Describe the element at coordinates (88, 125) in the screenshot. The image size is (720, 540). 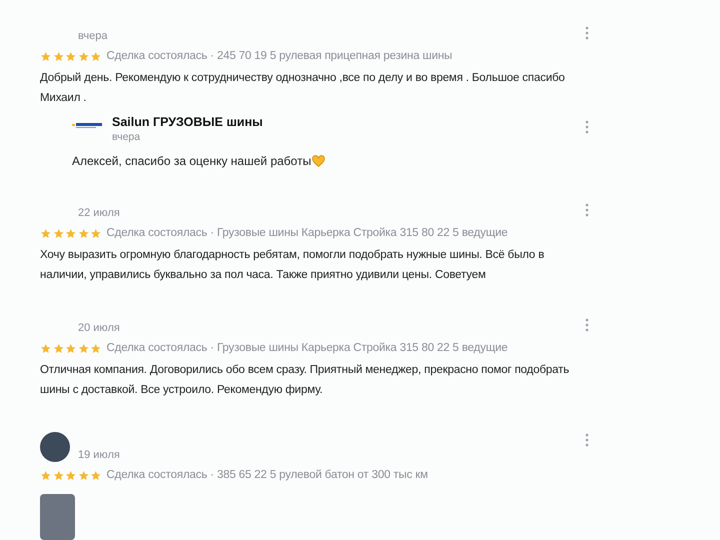
I see `company-logo` at that location.